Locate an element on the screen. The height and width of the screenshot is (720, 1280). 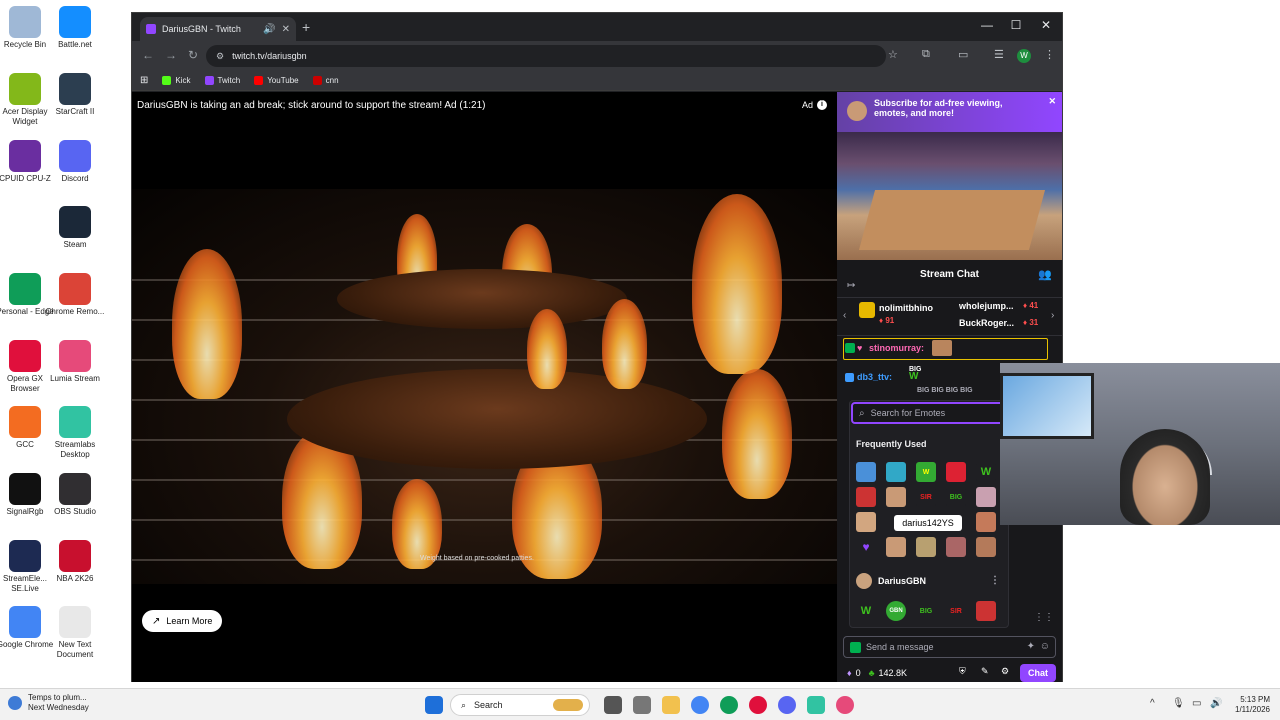
channel-points-icon: ♦ is located at coordinates (849, 673).